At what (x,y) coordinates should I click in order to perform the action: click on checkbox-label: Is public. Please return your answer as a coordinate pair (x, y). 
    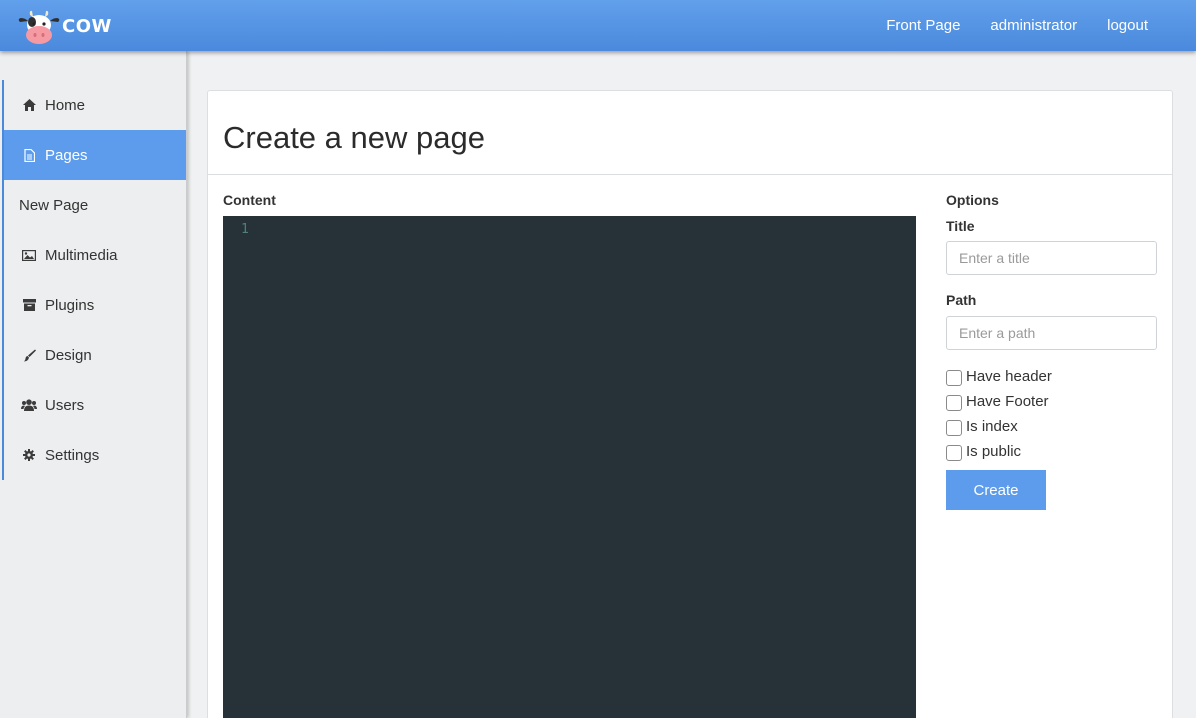
    Looking at the image, I should click on (994, 451).